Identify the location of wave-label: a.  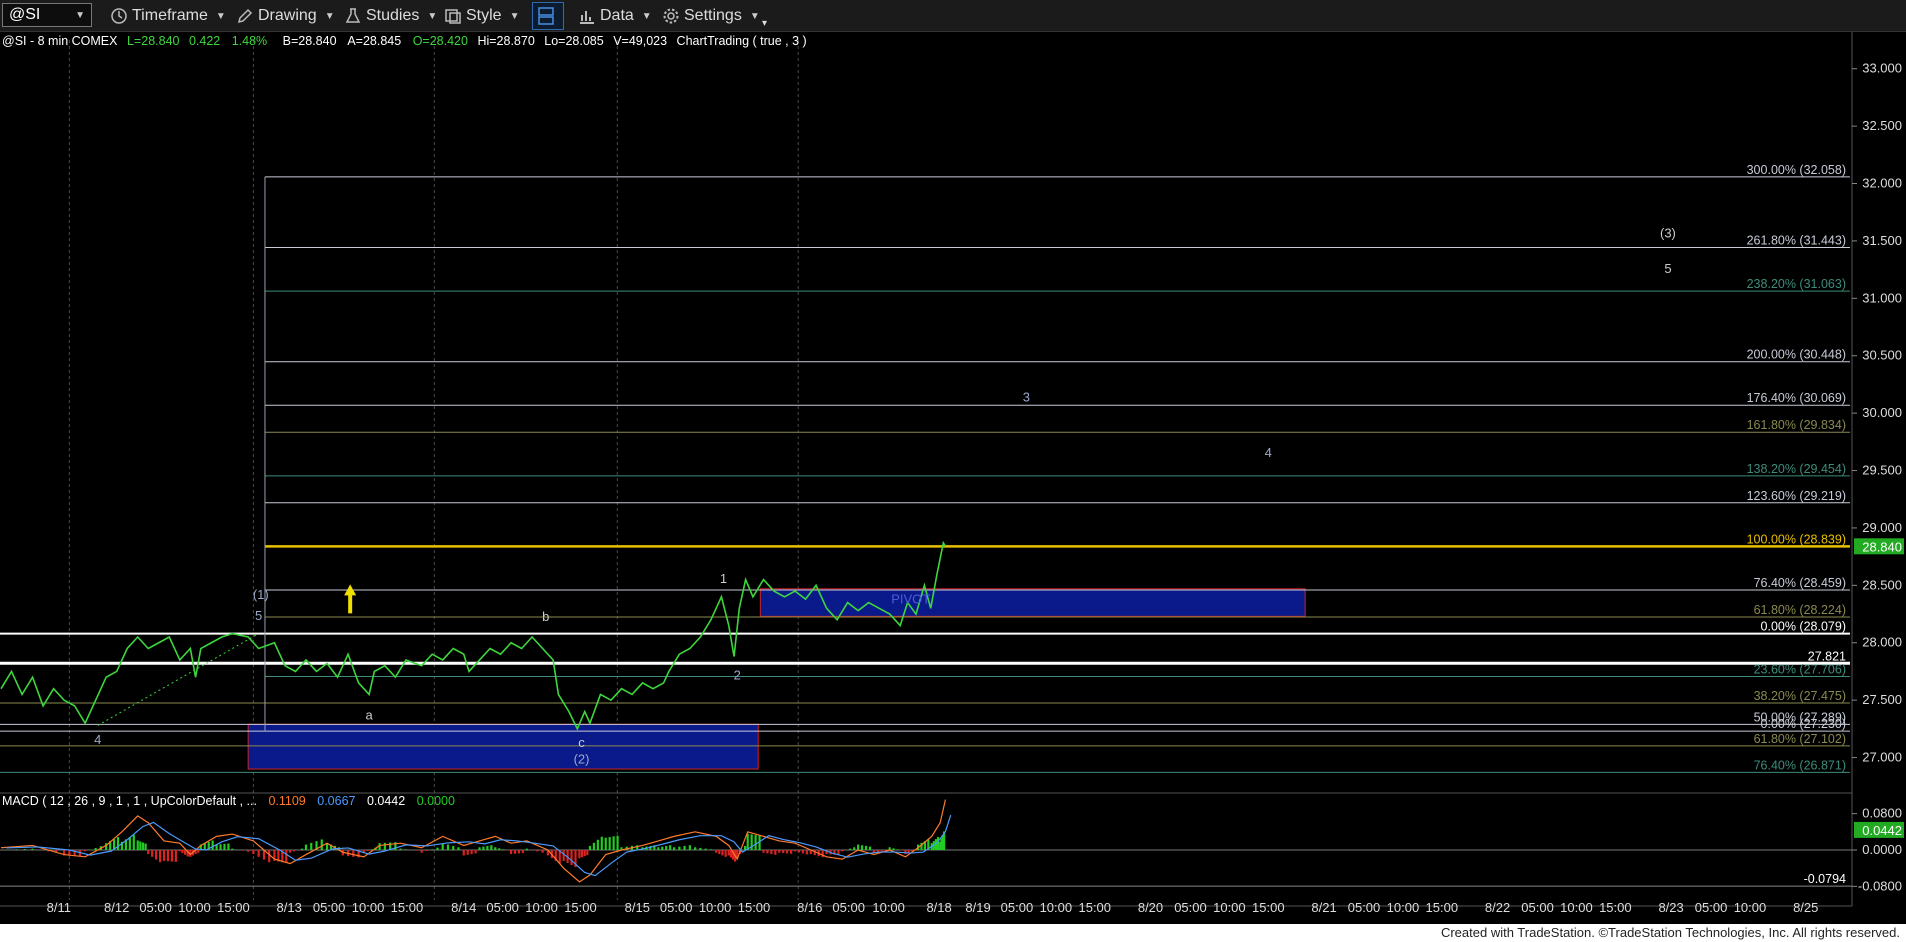
(369, 715).